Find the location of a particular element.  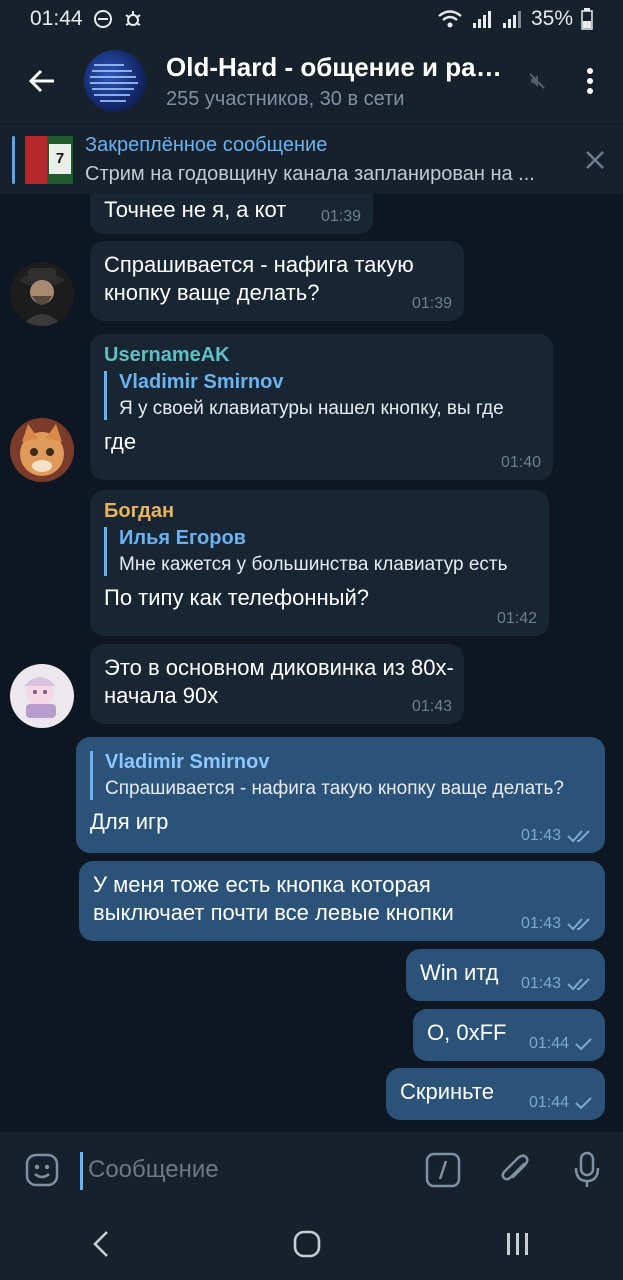

message-bubble-outgoing: O, 0xFF 01:44 is located at coordinates (509, 1035).